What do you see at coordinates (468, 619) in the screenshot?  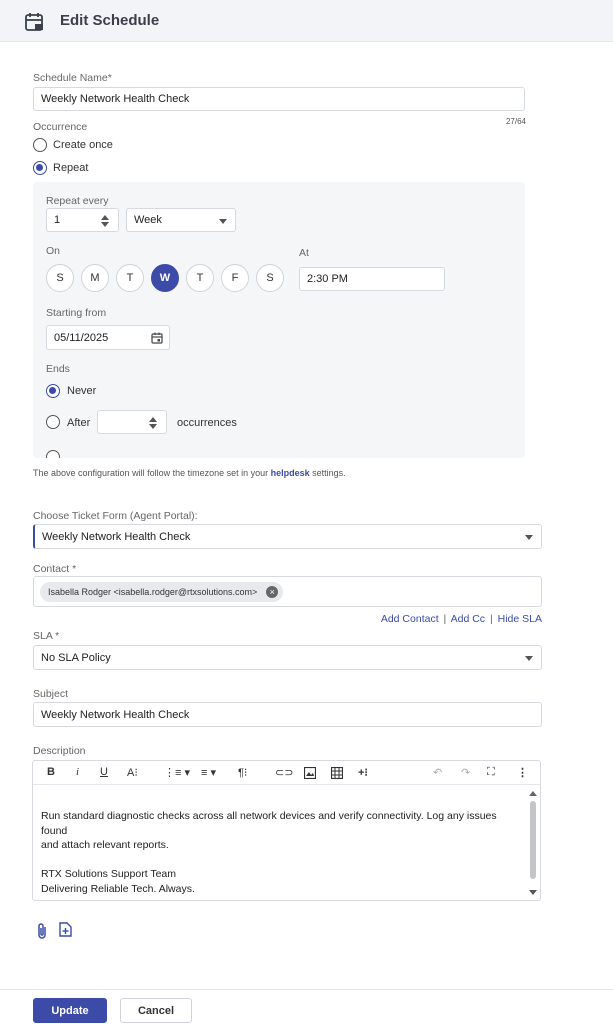 I see `add-cc-link: Add Cc` at bounding box center [468, 619].